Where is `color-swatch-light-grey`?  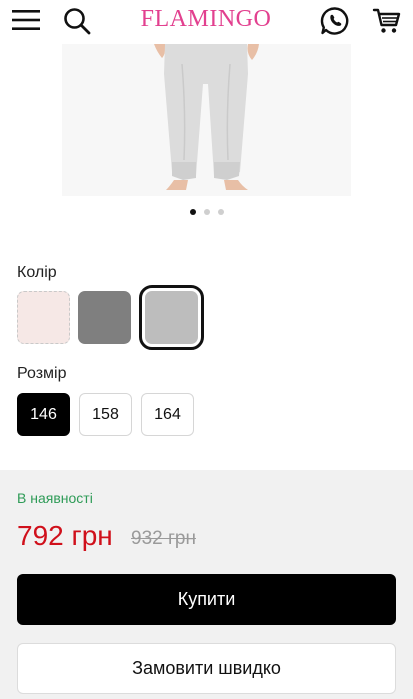
color-swatch-light-grey is located at coordinates (171, 317).